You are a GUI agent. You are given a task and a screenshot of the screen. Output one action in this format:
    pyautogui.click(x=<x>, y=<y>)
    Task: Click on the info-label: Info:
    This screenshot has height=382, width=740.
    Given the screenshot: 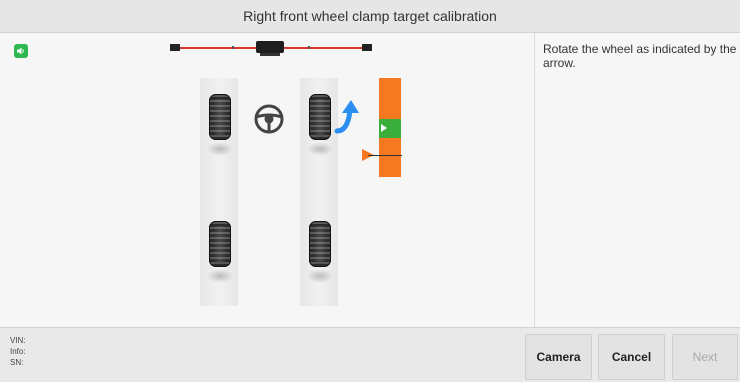 What is the action you would take?
    pyautogui.click(x=18, y=351)
    